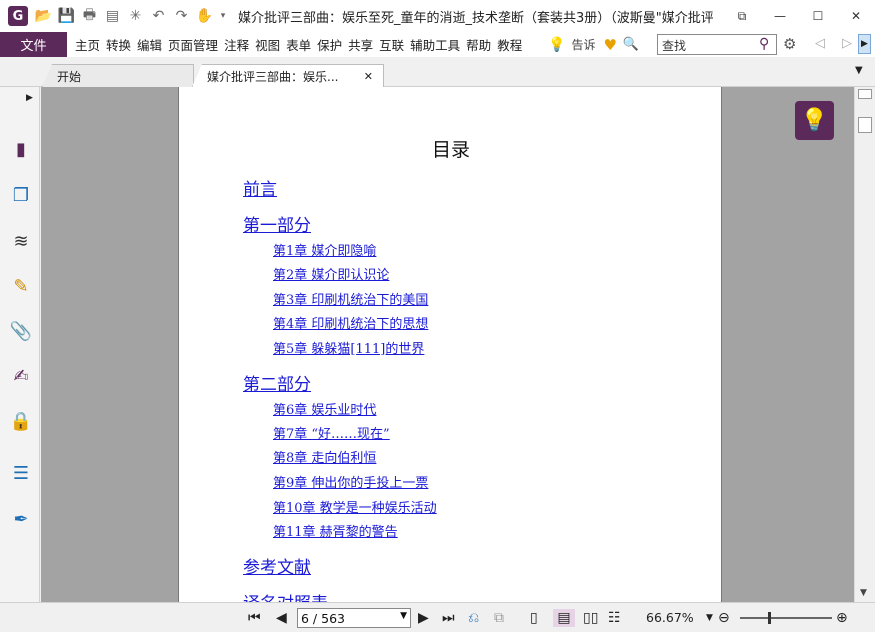 This screenshot has height=632, width=875. What do you see at coordinates (267, 44) in the screenshot?
I see `menu-item: 视图` at bounding box center [267, 44].